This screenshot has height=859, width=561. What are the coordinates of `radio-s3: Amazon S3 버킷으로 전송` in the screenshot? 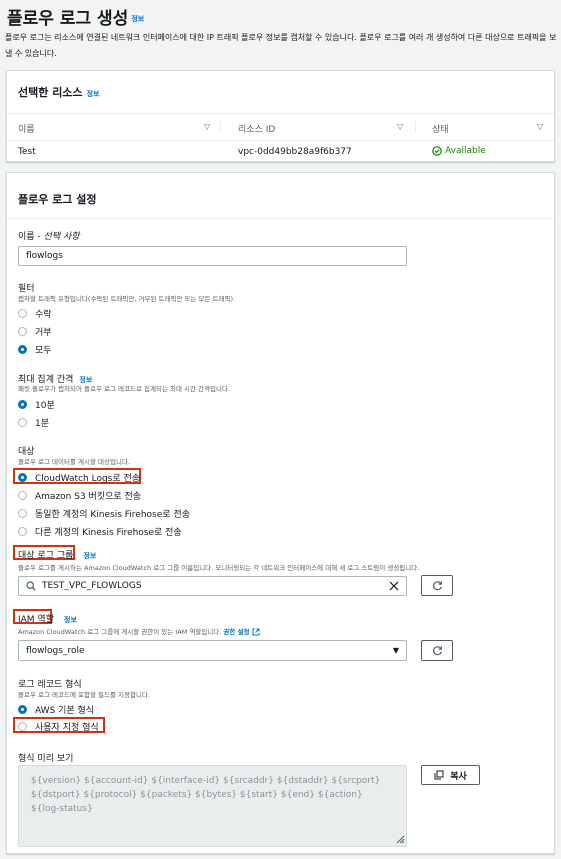 It's located at (79, 495).